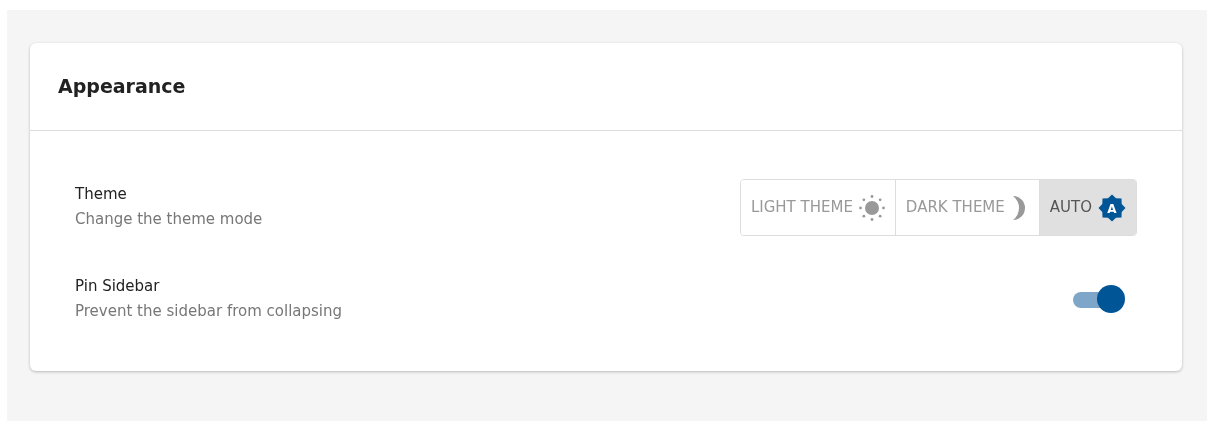  Describe the element at coordinates (1087, 207) in the screenshot. I see `theme-option: AUTO A` at that location.